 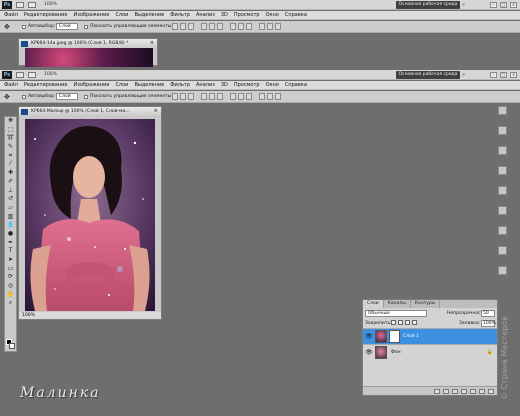 I want to click on adjustments-panel-icon, so click(x=502, y=170).